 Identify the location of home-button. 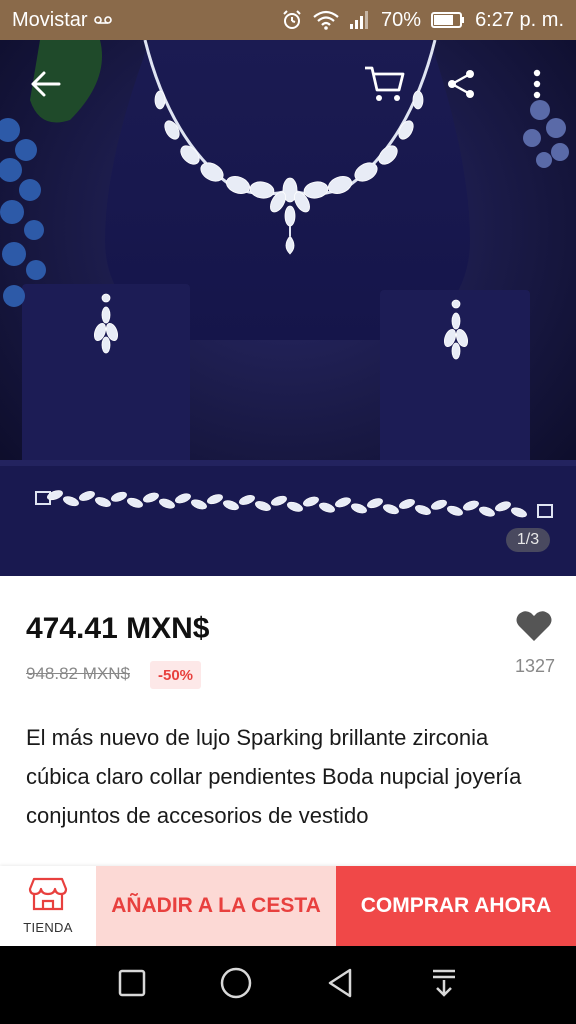
(236, 985).